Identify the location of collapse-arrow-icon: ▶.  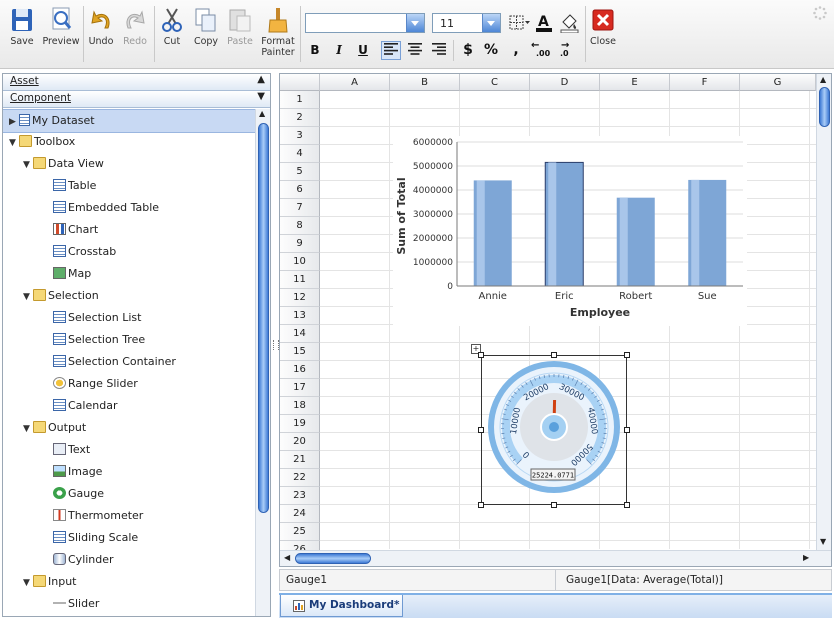
(14, 122).